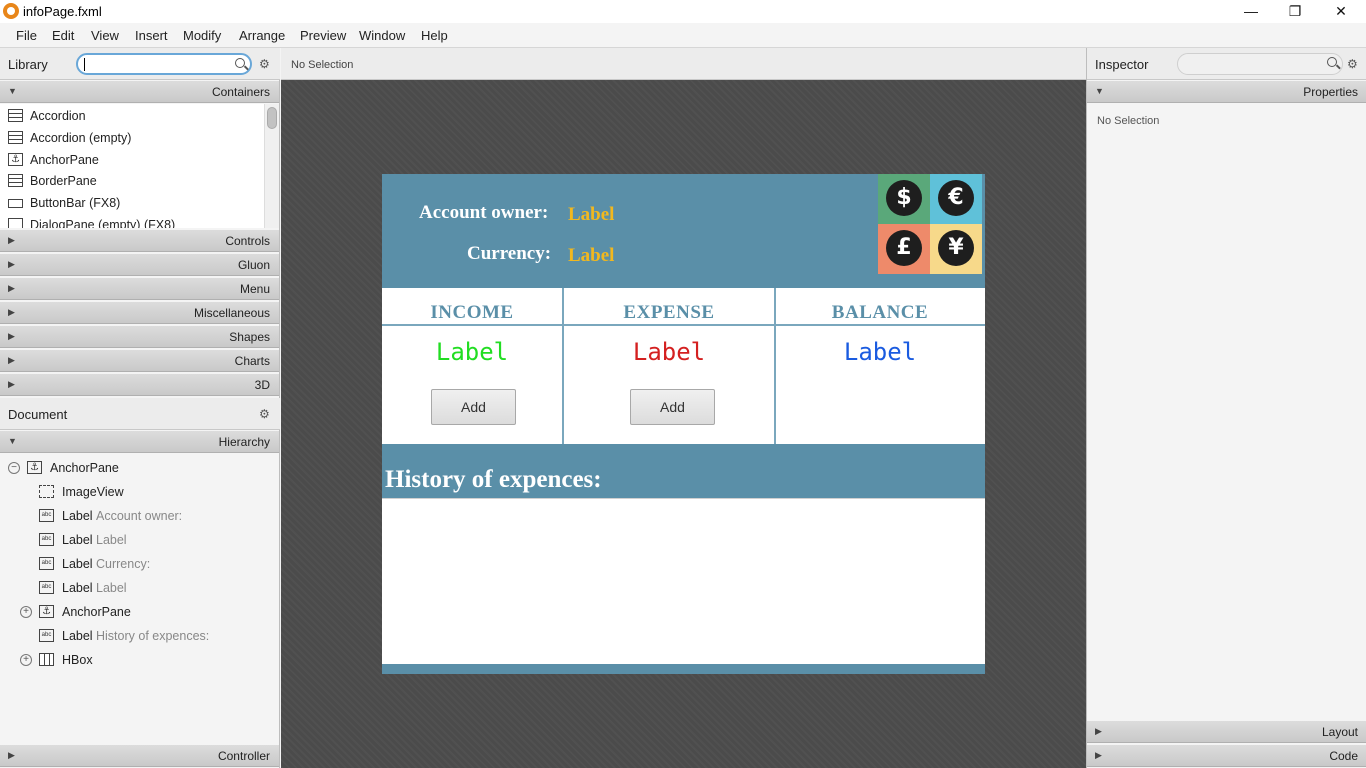  What do you see at coordinates (139, 385) in the screenshot?
I see `section-3d: ▶ 3D` at bounding box center [139, 385].